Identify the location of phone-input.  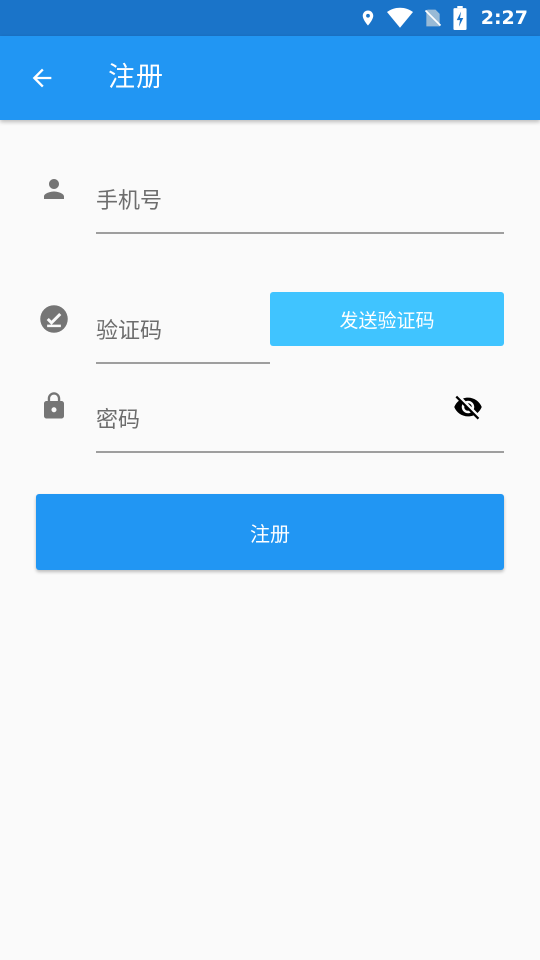
(300, 201).